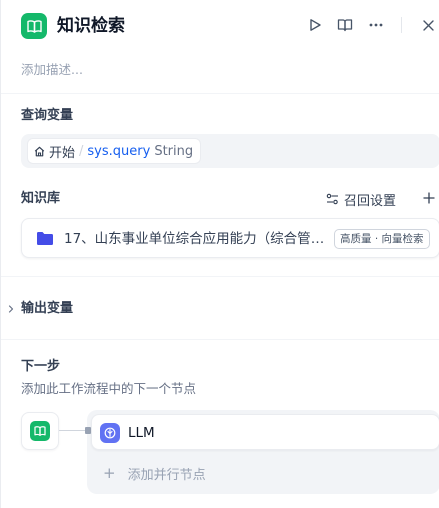  I want to click on panel-header: 知识检索, so click(220, 26).